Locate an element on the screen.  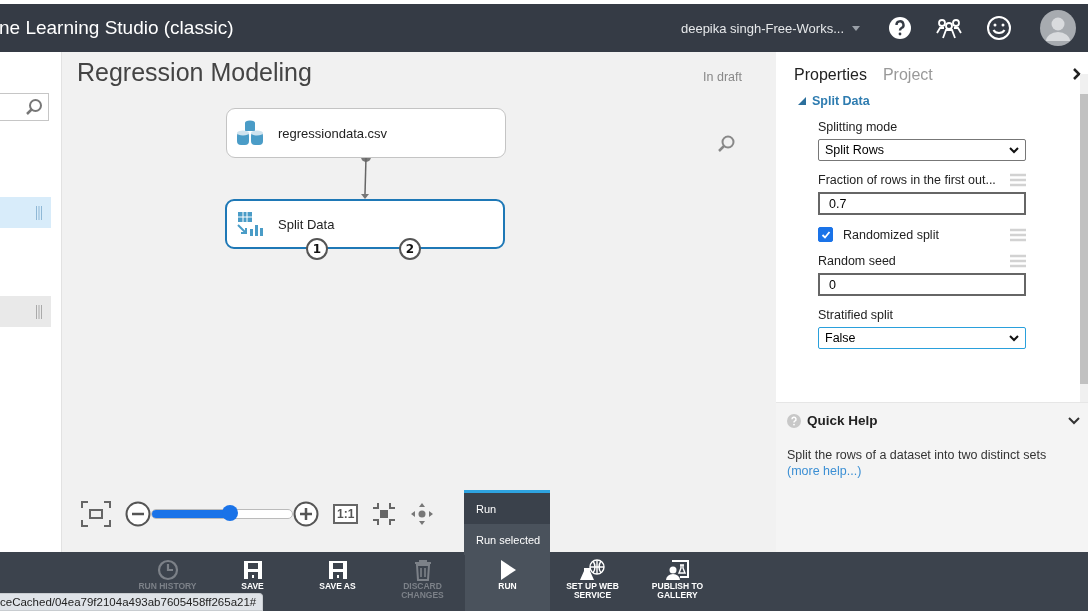
zoom-in-icon is located at coordinates (306, 514).